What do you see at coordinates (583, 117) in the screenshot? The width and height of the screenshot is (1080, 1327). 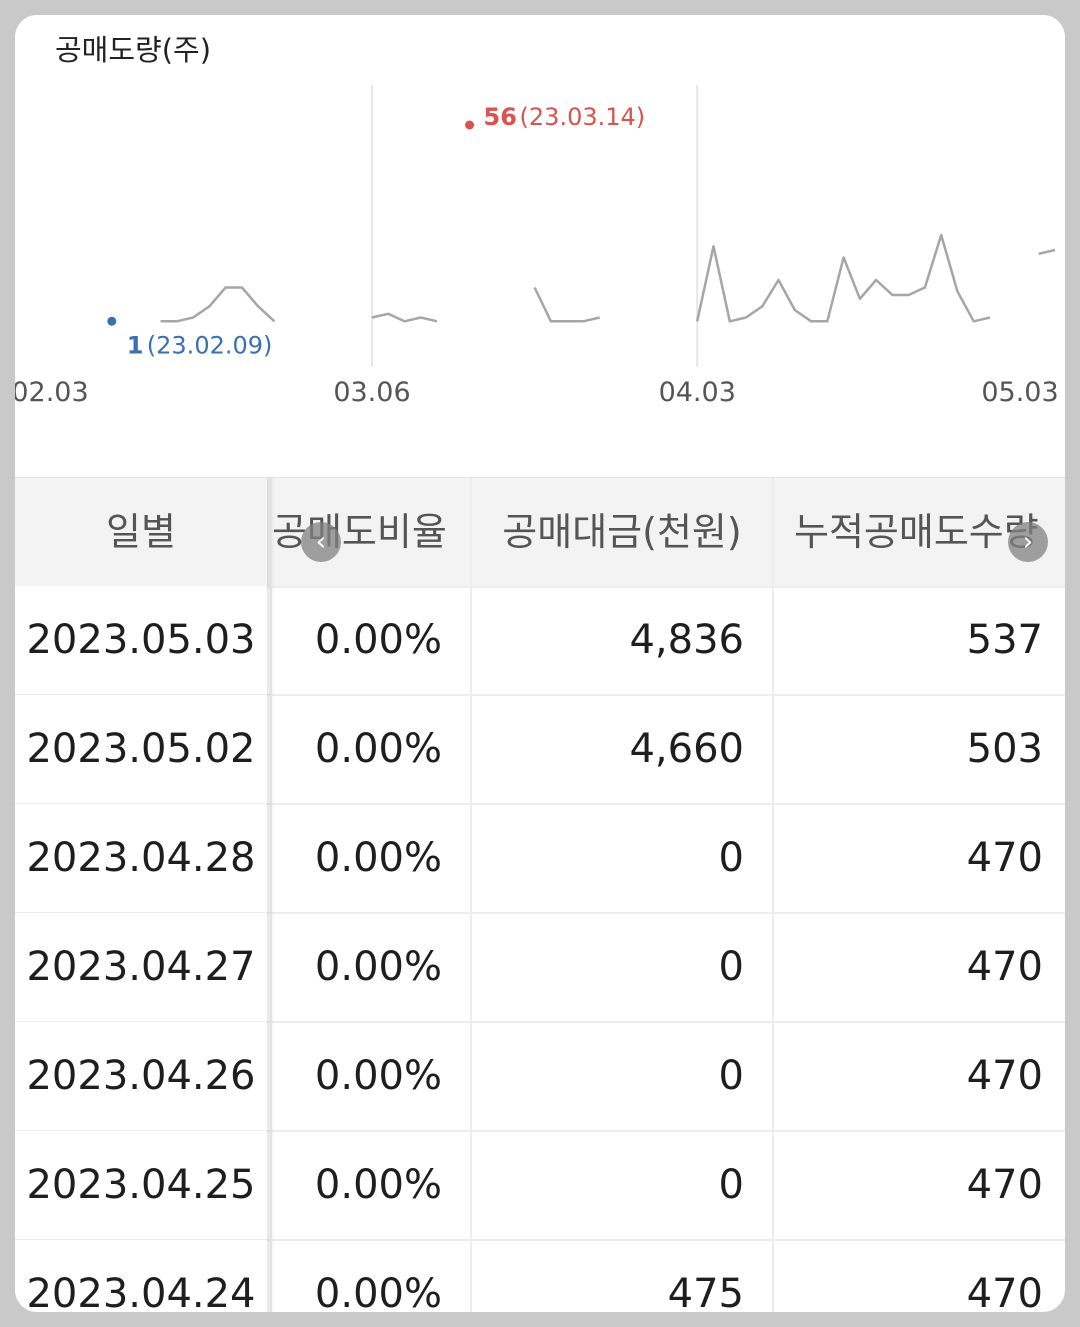 I see `max-annotation-date: (23.03.14)` at bounding box center [583, 117].